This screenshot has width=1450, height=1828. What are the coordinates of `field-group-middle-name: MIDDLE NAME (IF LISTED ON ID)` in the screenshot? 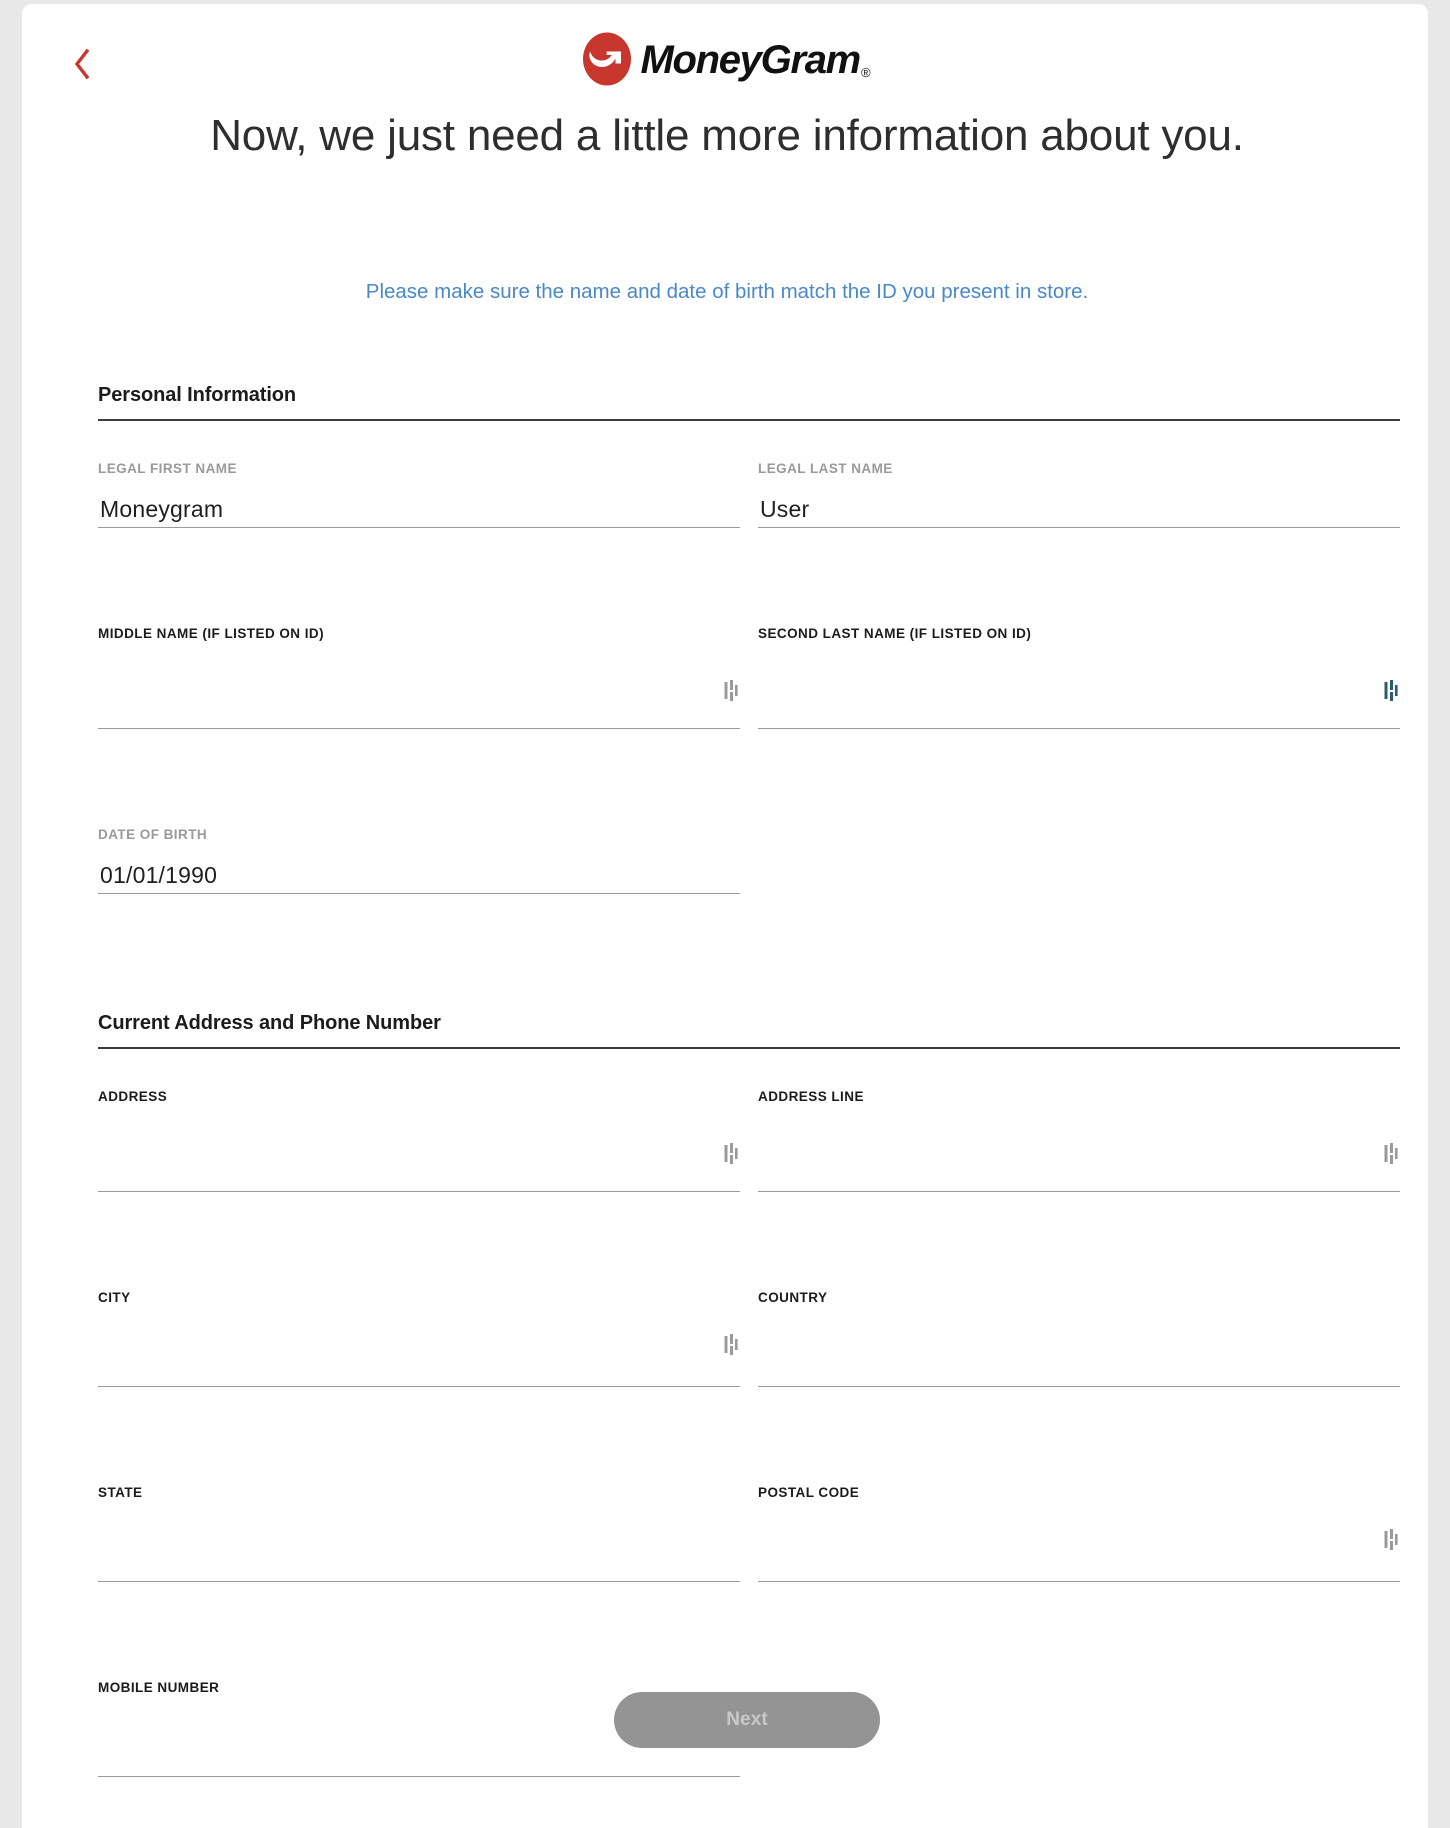 It's located at (419, 677).